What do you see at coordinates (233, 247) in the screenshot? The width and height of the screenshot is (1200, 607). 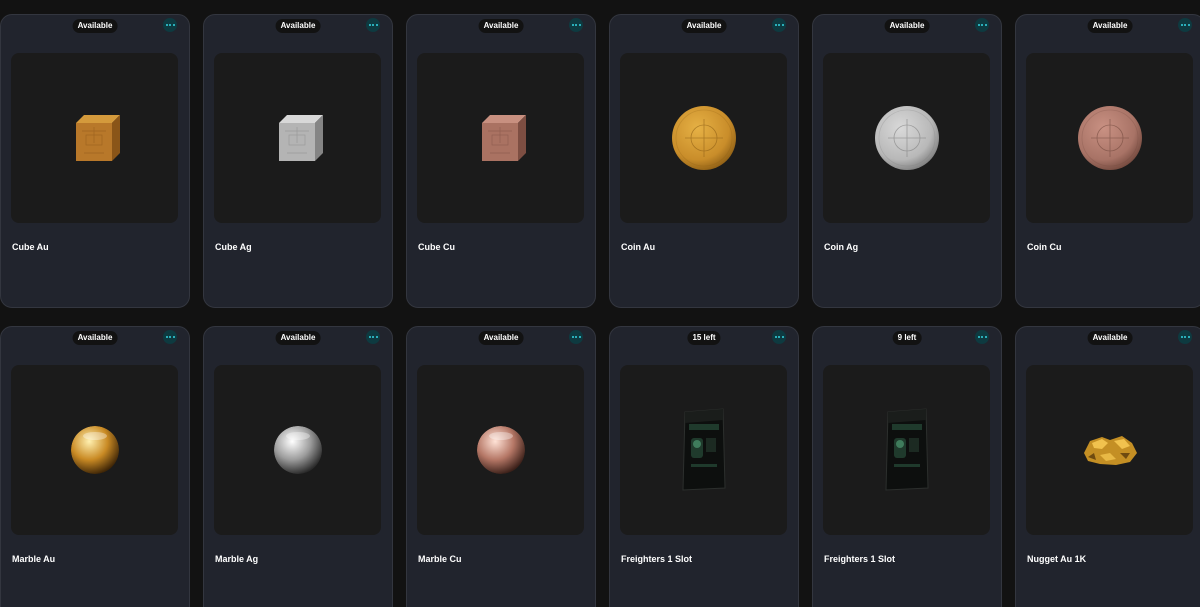 I see `item-title: Cube Ag` at bounding box center [233, 247].